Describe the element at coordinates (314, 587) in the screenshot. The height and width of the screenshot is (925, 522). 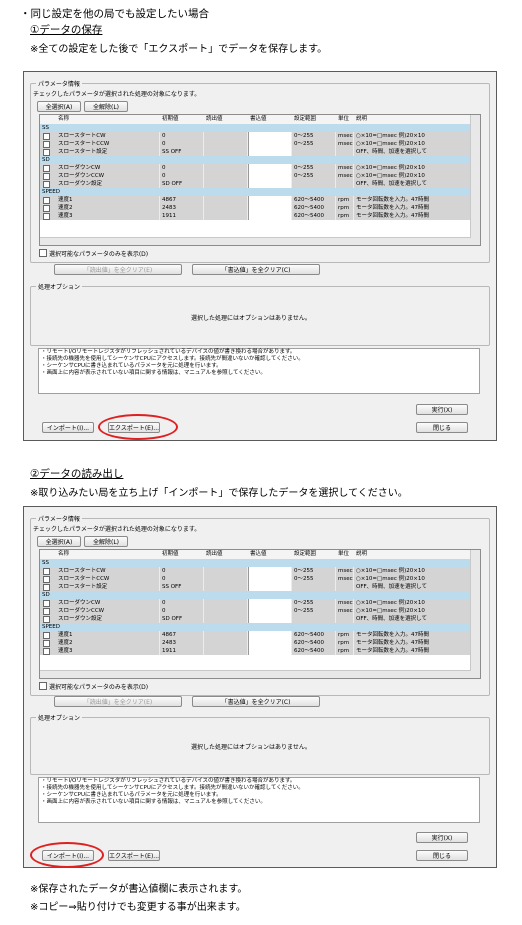
I see `cell-range` at that location.